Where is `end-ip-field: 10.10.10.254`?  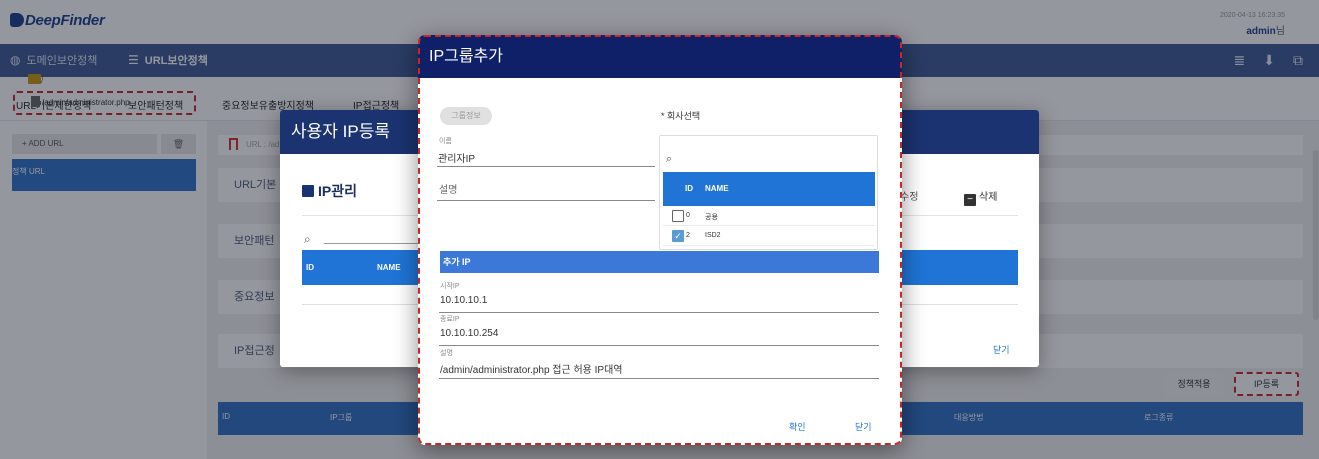 end-ip-field: 10.10.10.254 is located at coordinates (469, 333).